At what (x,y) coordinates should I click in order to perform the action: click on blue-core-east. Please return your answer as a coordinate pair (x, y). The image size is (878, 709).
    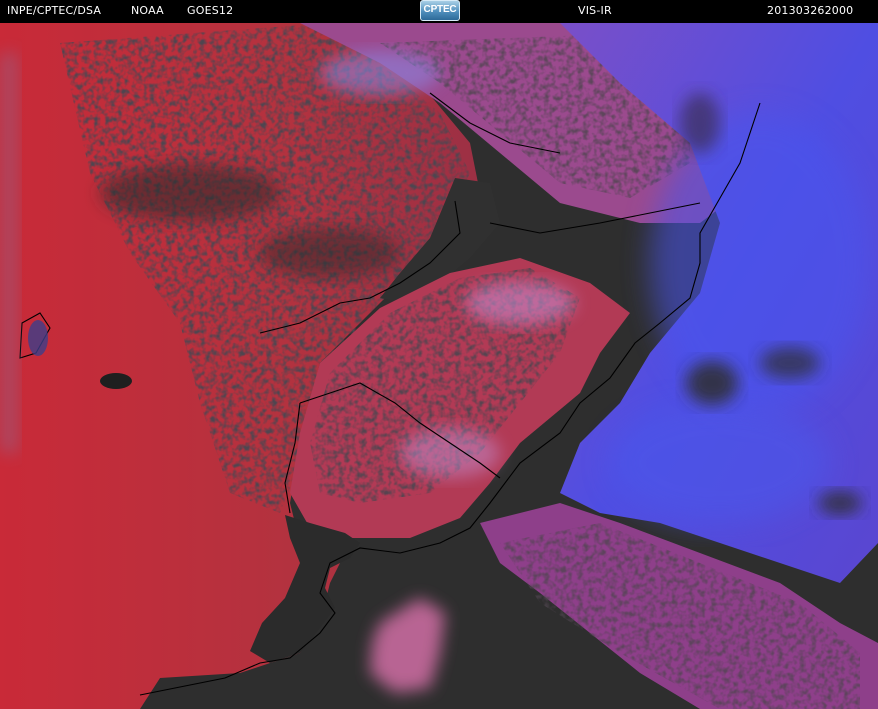
    Looking at the image, I should click on (760, 263).